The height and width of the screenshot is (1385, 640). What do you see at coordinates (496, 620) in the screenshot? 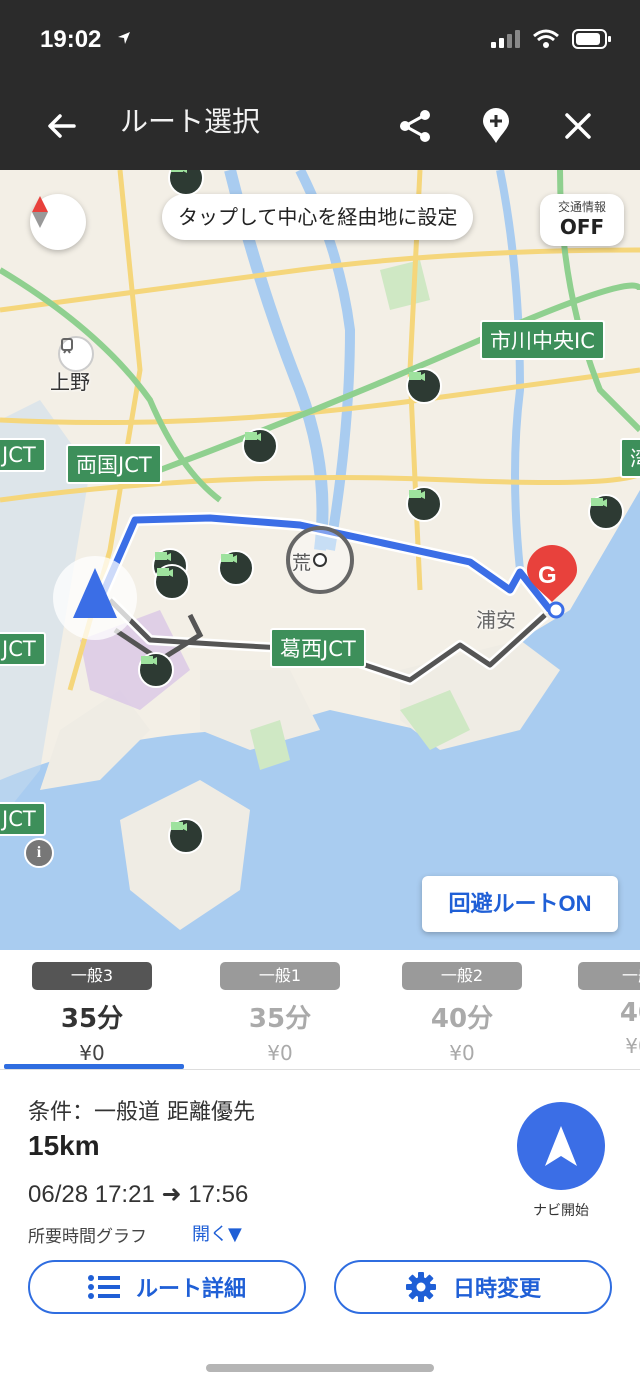
I see `place-label: 浦安` at bounding box center [496, 620].